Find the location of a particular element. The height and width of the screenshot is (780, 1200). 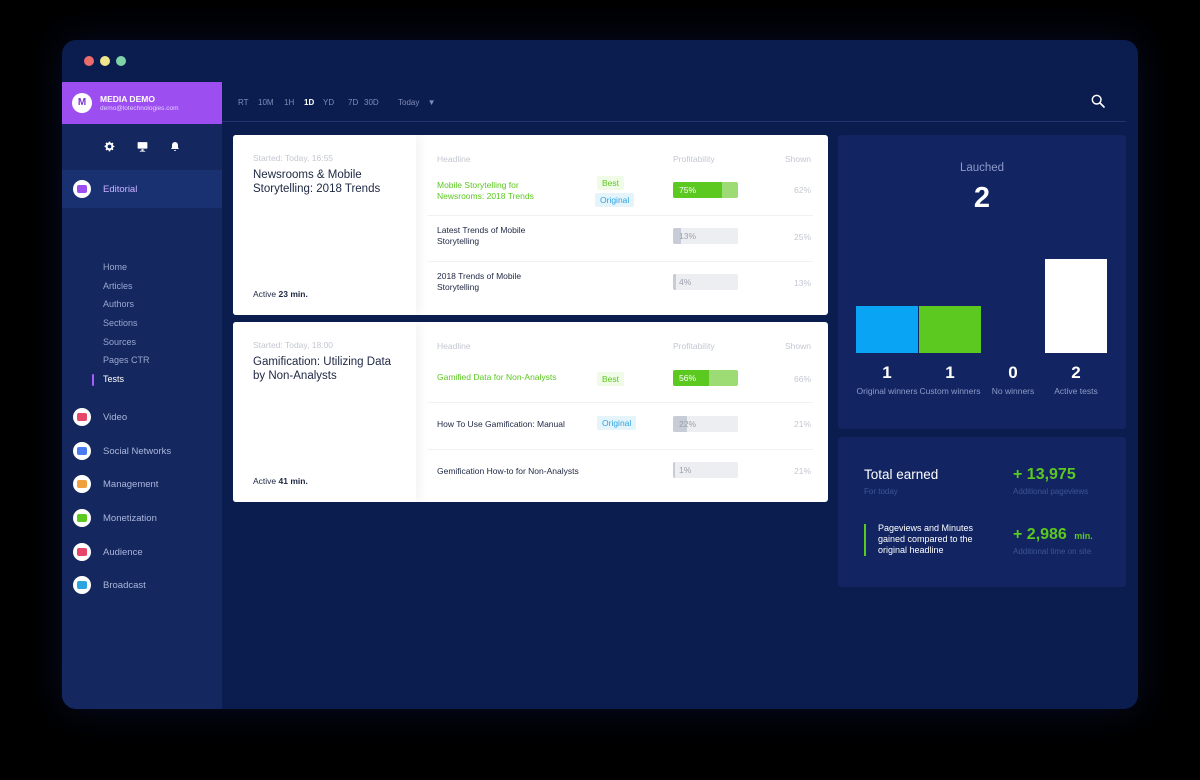

account-name: MEDIA DEMO is located at coordinates (127, 99).